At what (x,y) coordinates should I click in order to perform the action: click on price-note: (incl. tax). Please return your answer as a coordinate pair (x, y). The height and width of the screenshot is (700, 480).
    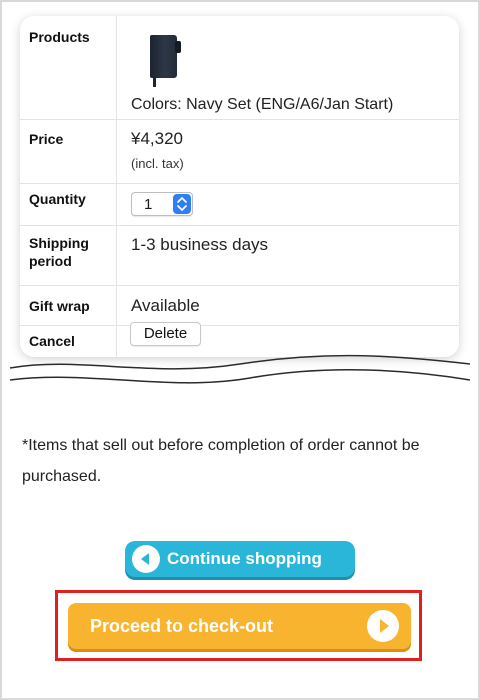
    Looking at the image, I should click on (157, 163).